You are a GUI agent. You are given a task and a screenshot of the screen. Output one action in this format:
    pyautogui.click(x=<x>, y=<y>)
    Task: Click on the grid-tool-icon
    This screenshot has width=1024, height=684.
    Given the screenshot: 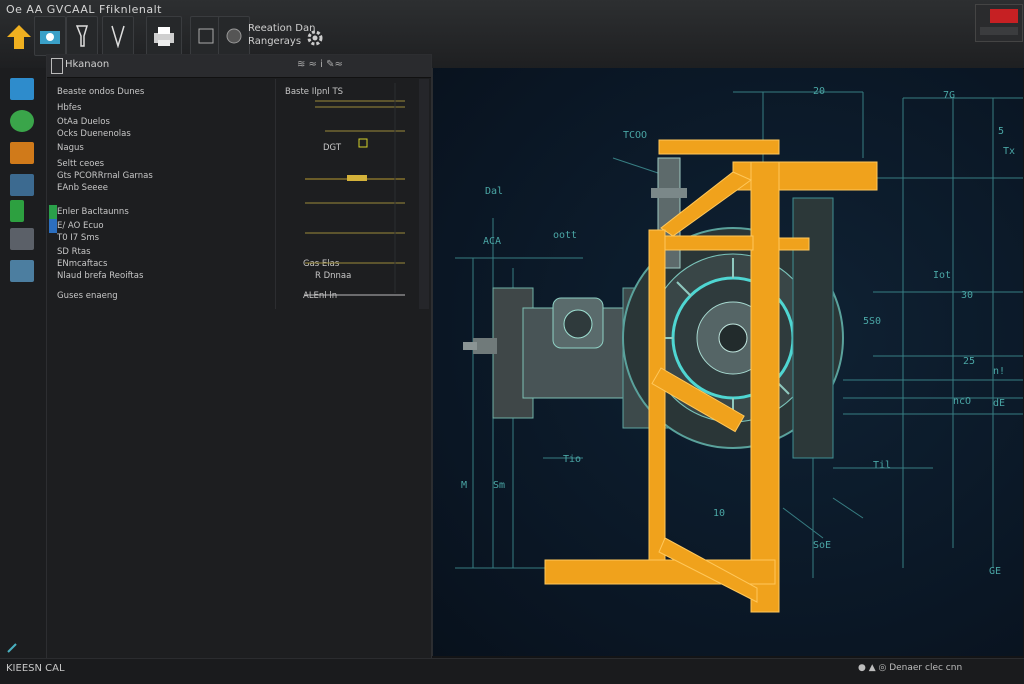 What is the action you would take?
    pyautogui.click(x=22, y=239)
    